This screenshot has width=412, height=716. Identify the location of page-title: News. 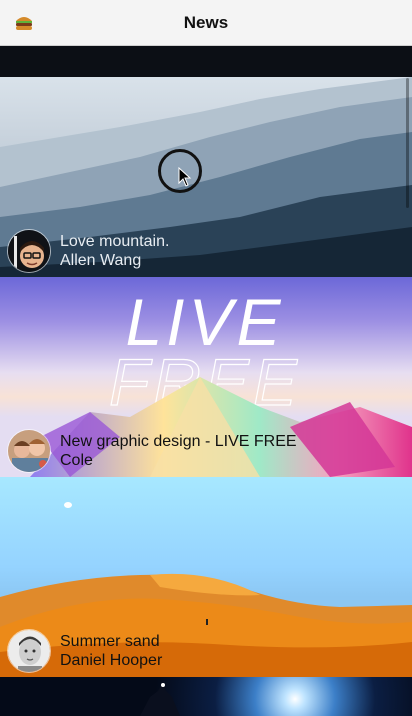
(206, 22).